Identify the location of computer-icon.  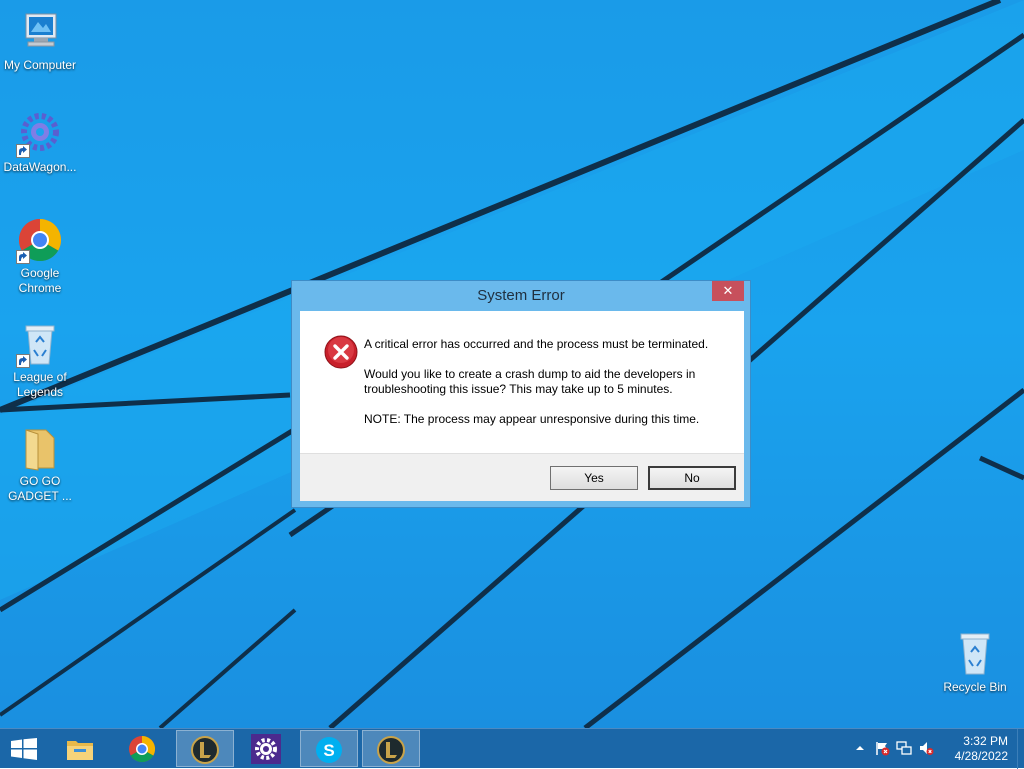
(40, 32).